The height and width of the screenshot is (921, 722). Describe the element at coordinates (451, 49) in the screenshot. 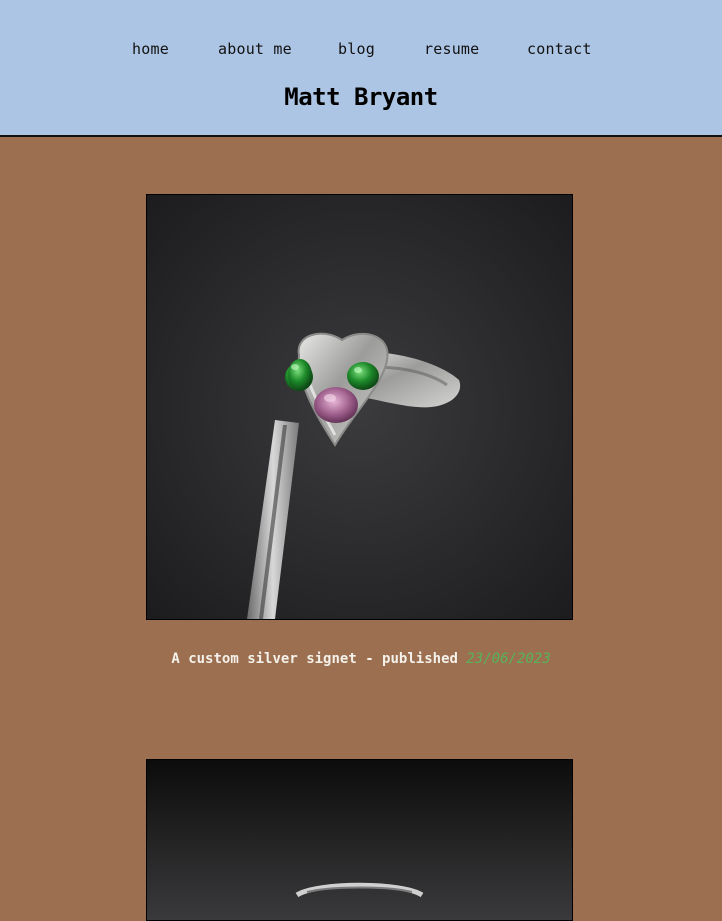

I see `nav-link-resume: resume` at that location.